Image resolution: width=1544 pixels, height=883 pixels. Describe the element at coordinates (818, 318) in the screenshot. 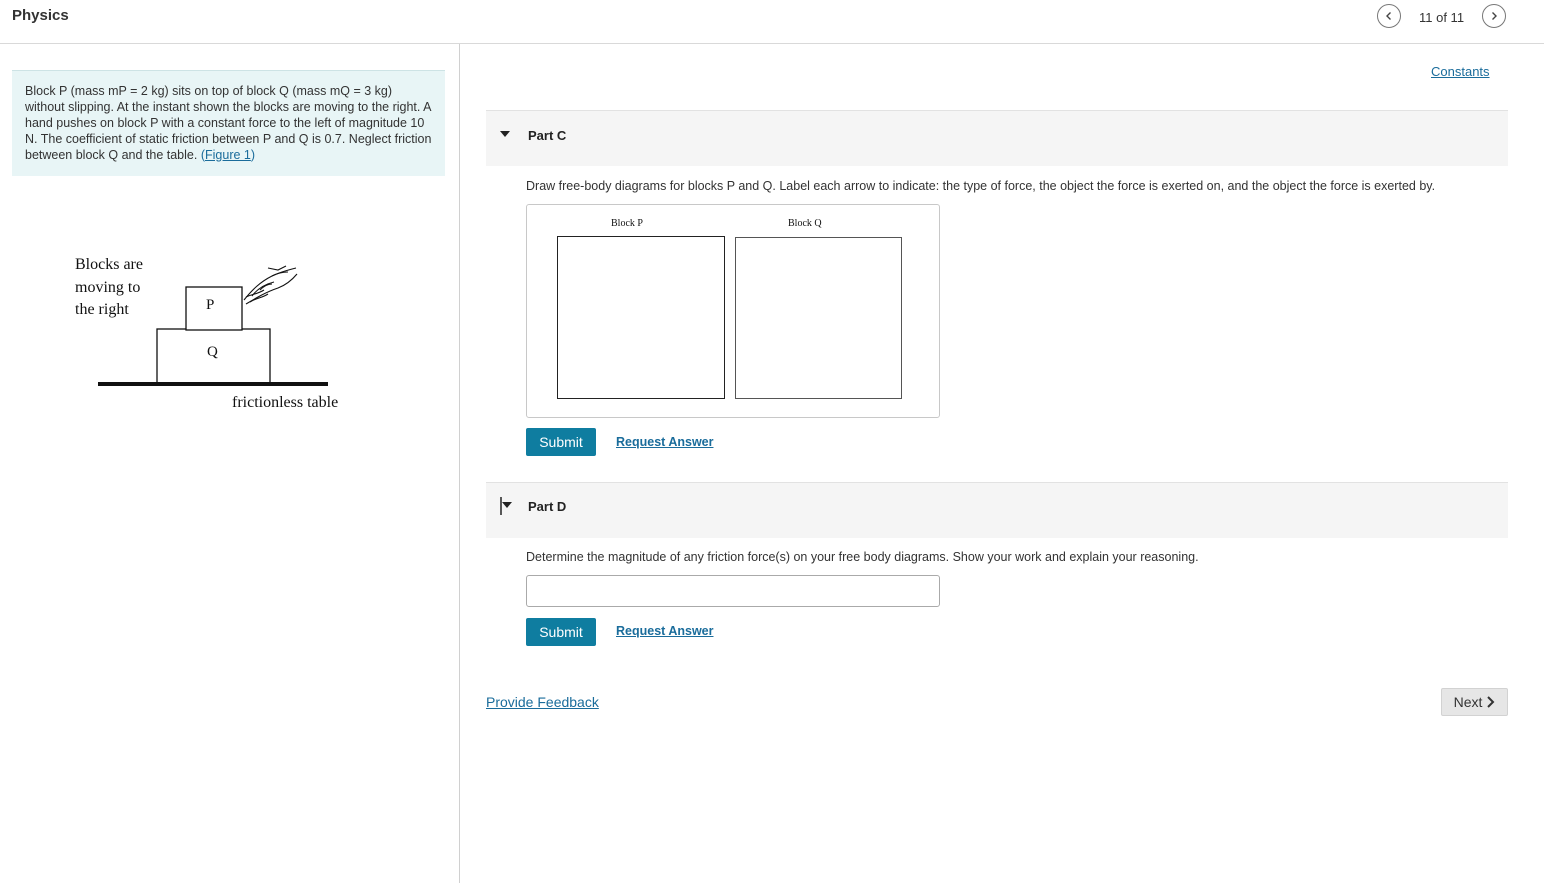

I see `block-q-drawing-area` at that location.